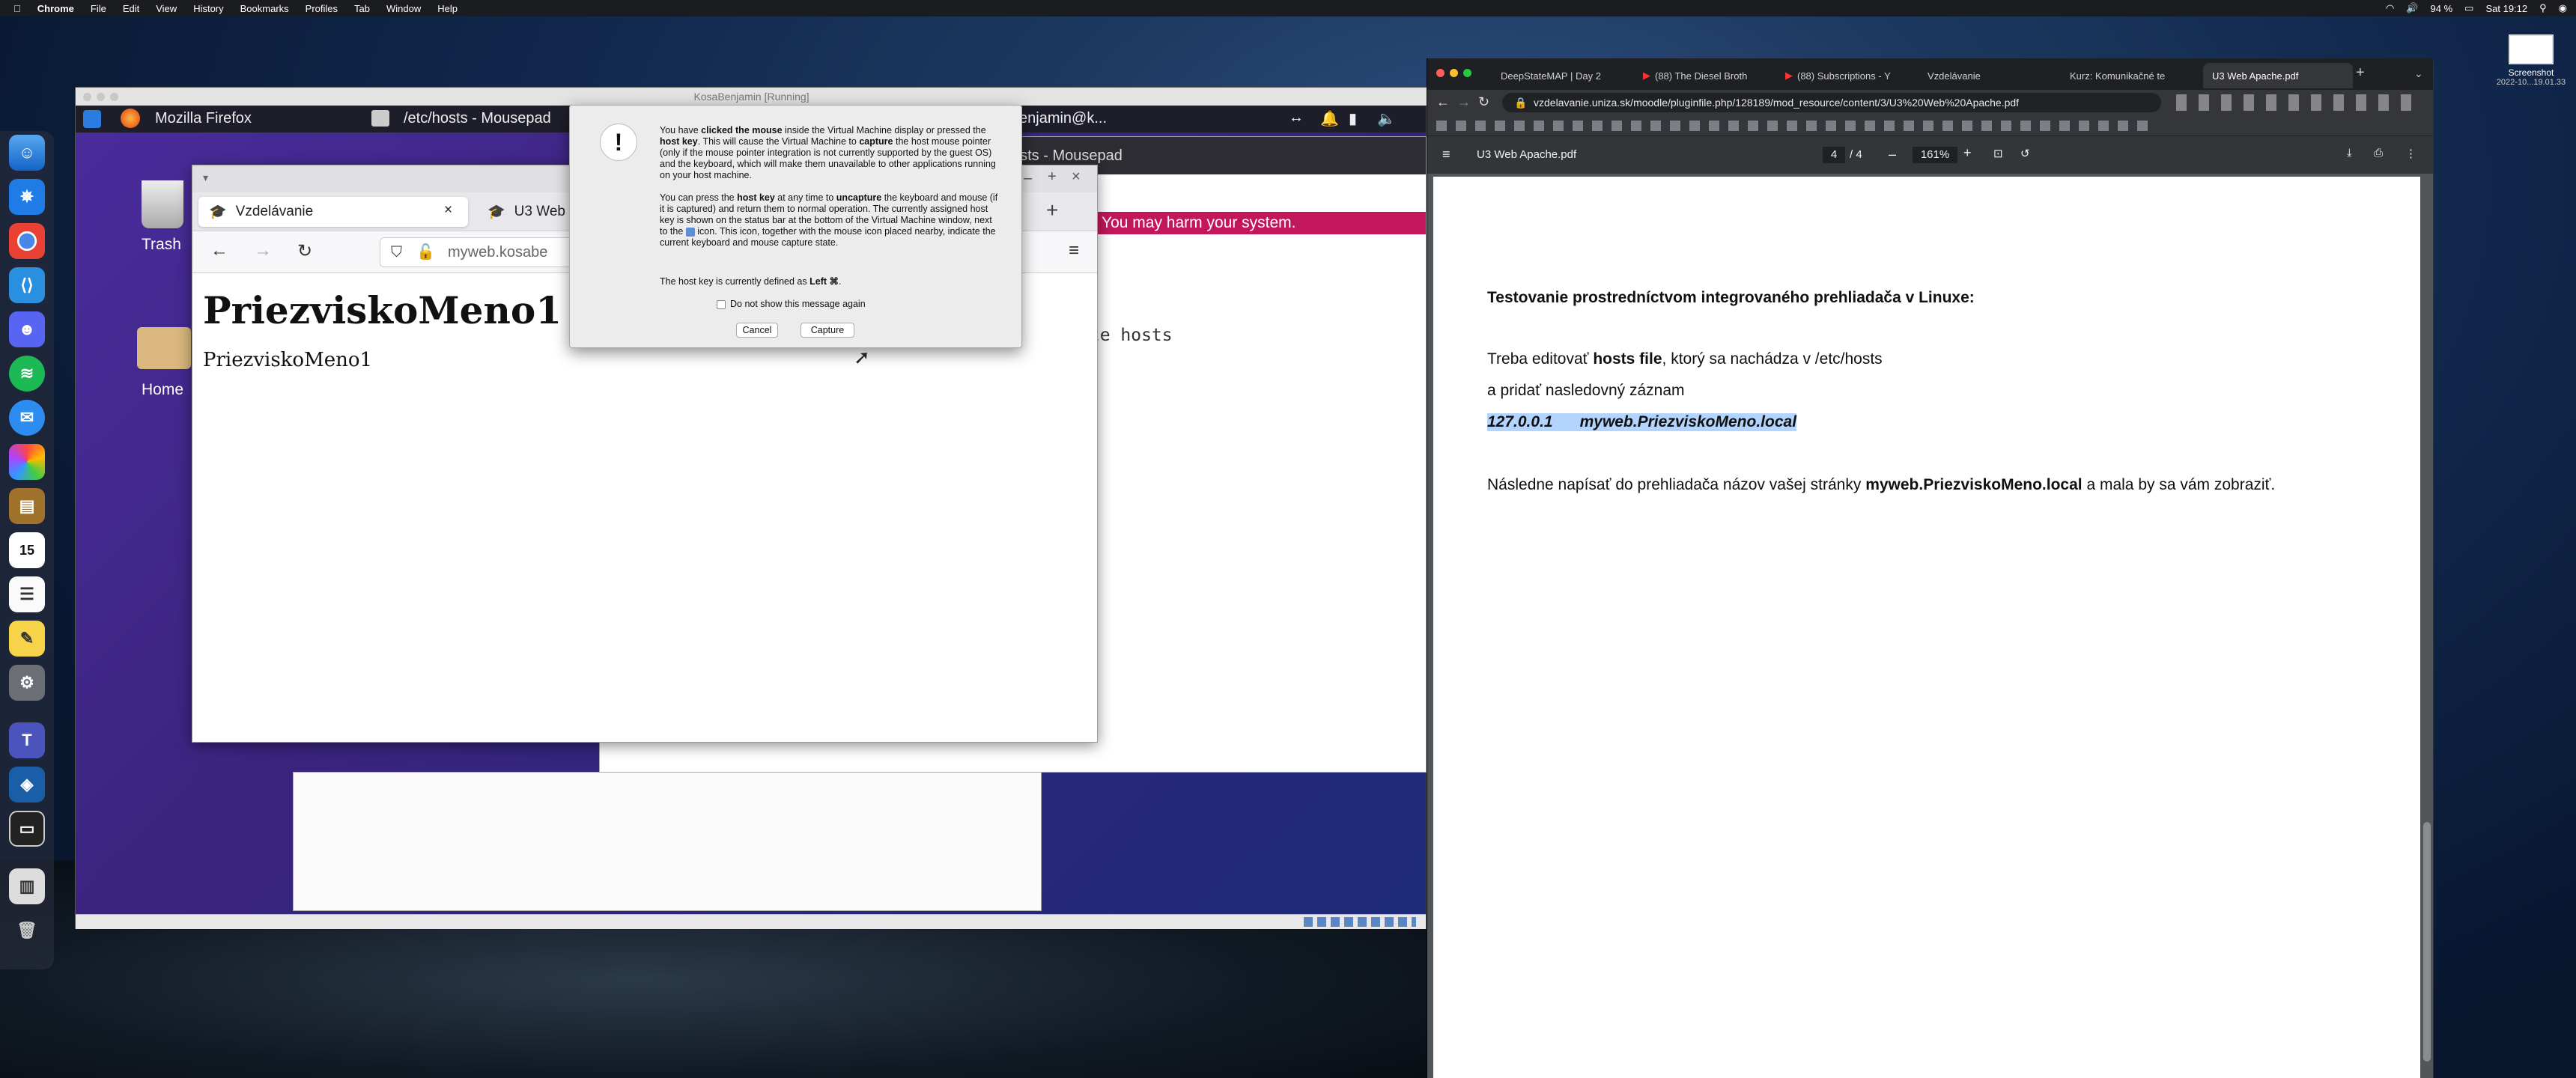 The width and height of the screenshot is (2576, 1078). I want to click on volume-icon: 🔊, so click(2412, 8).